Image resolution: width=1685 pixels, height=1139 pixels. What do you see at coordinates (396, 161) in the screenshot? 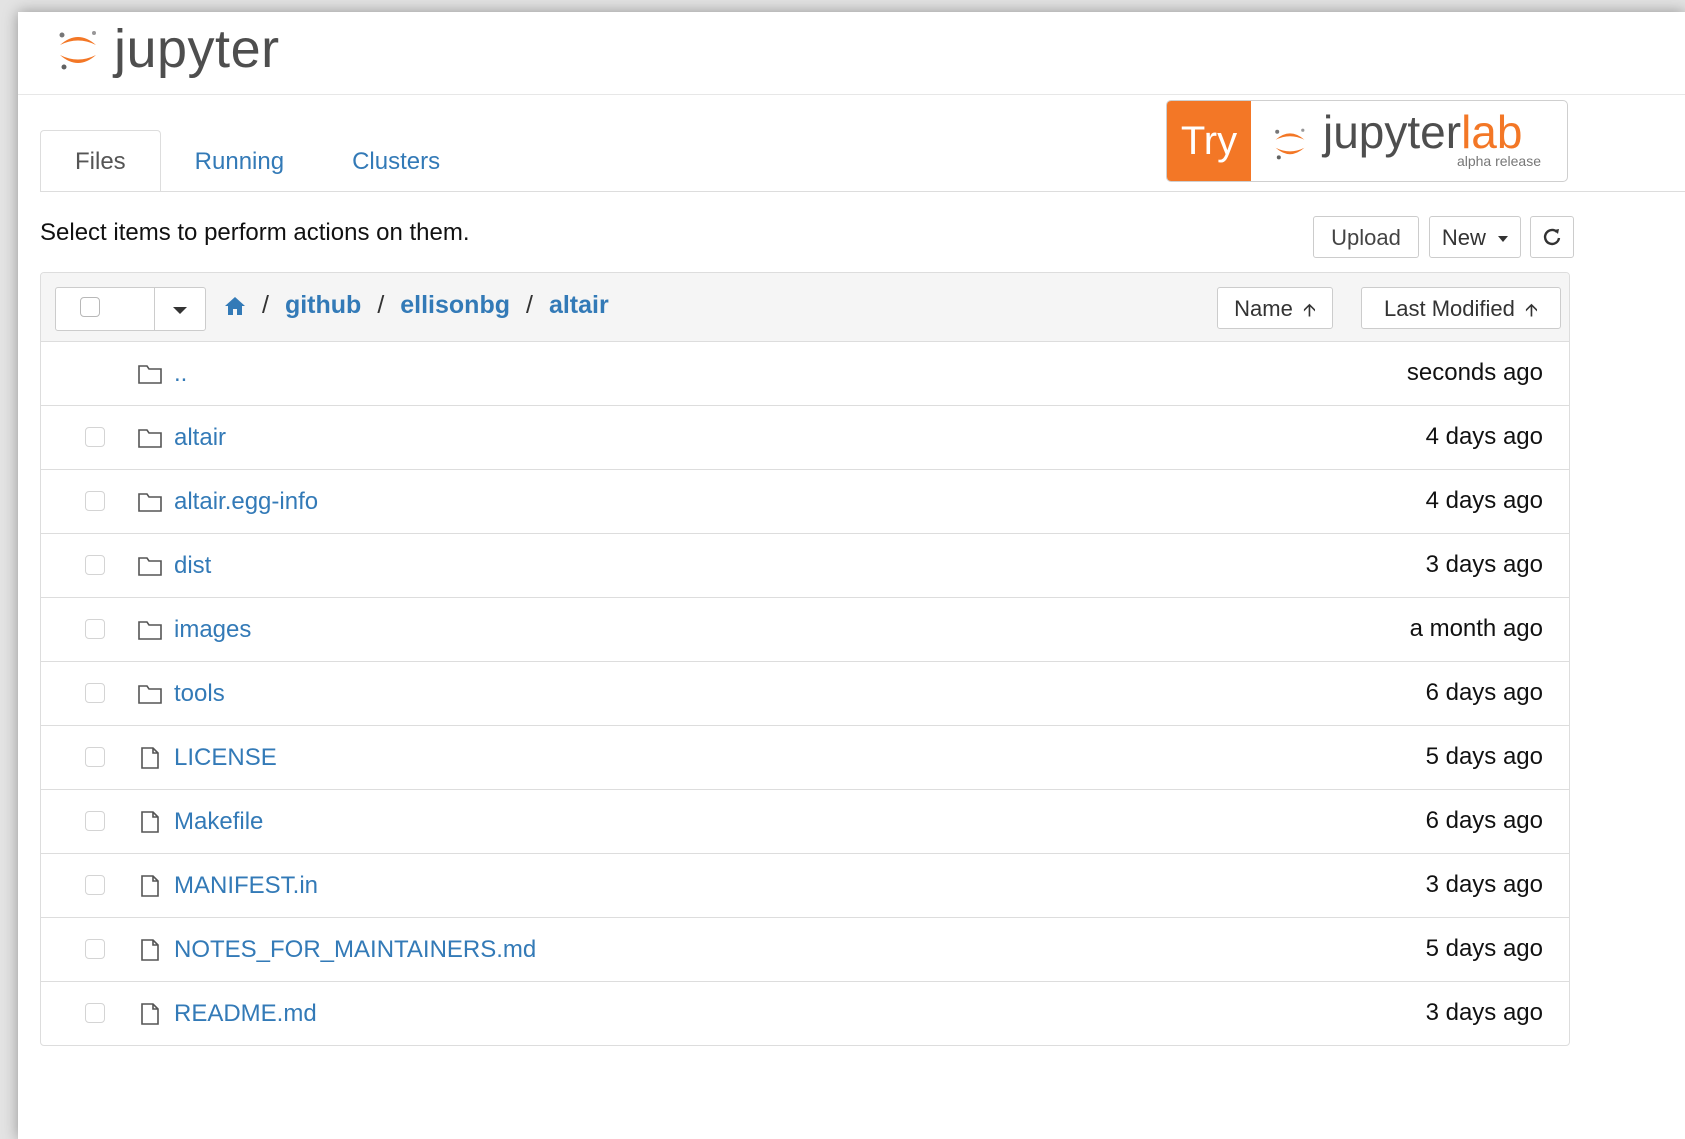
I see `tab-clusters: Clusters` at bounding box center [396, 161].